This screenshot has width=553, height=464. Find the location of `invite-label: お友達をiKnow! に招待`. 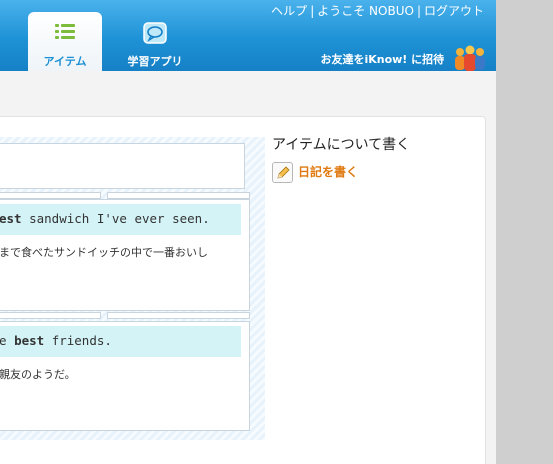

invite-label: お友達をiKnow! に招待 is located at coordinates (382, 59).